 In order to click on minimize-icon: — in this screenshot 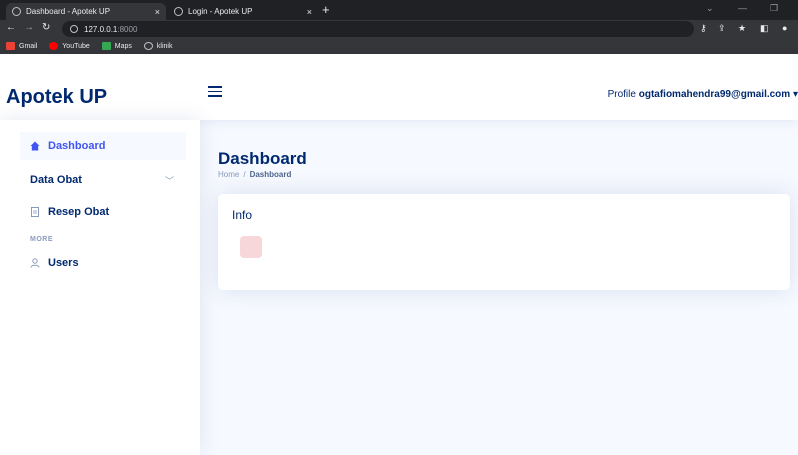, I will do `click(742, 8)`.